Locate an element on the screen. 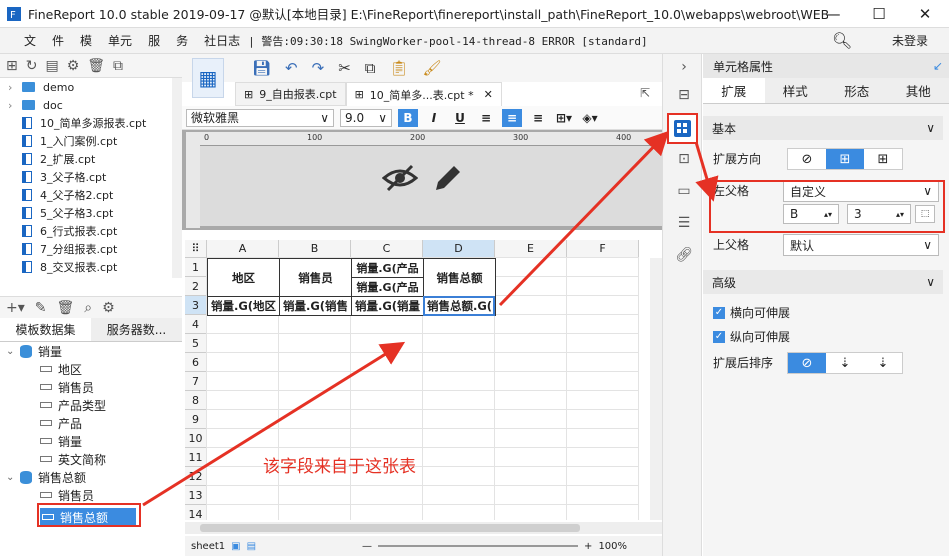 The image size is (949, 556). file-tree-item: › demo is located at coordinates (86, 87).